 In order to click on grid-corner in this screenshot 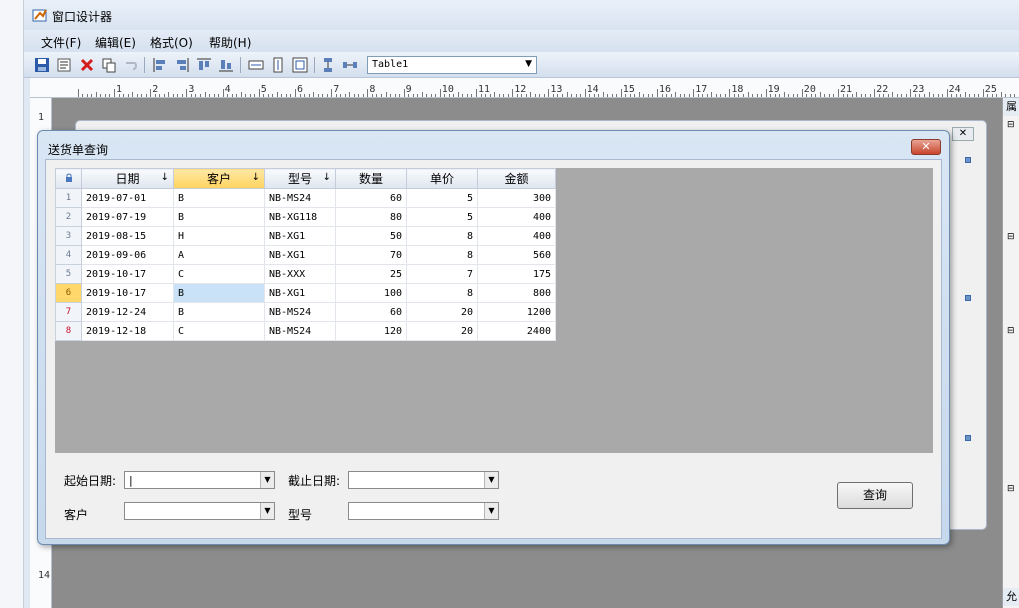, I will do `click(68, 178)`.